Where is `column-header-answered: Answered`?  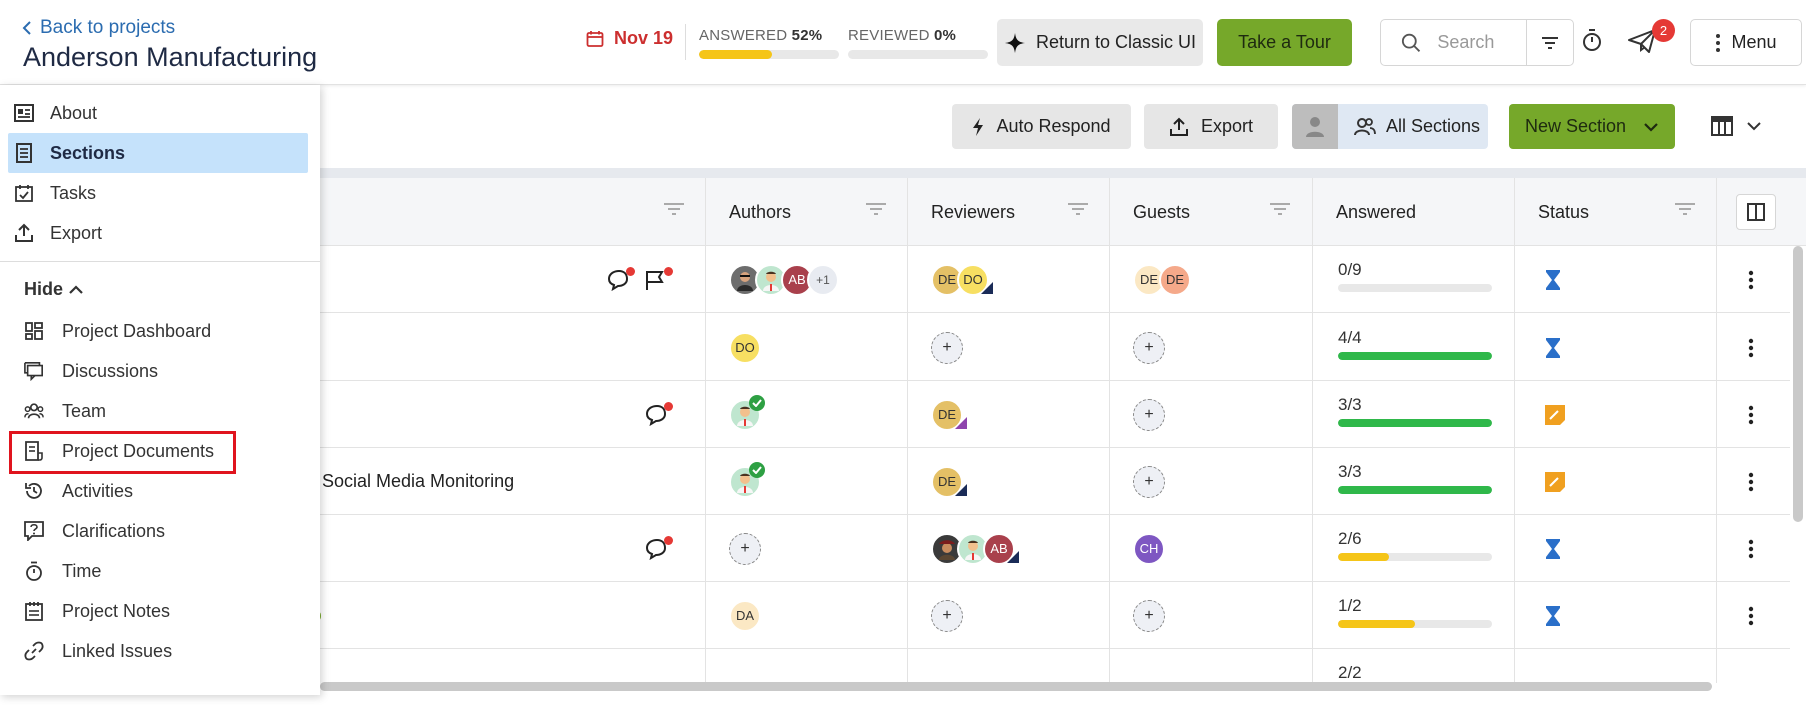 column-header-answered: Answered is located at coordinates (1414, 212).